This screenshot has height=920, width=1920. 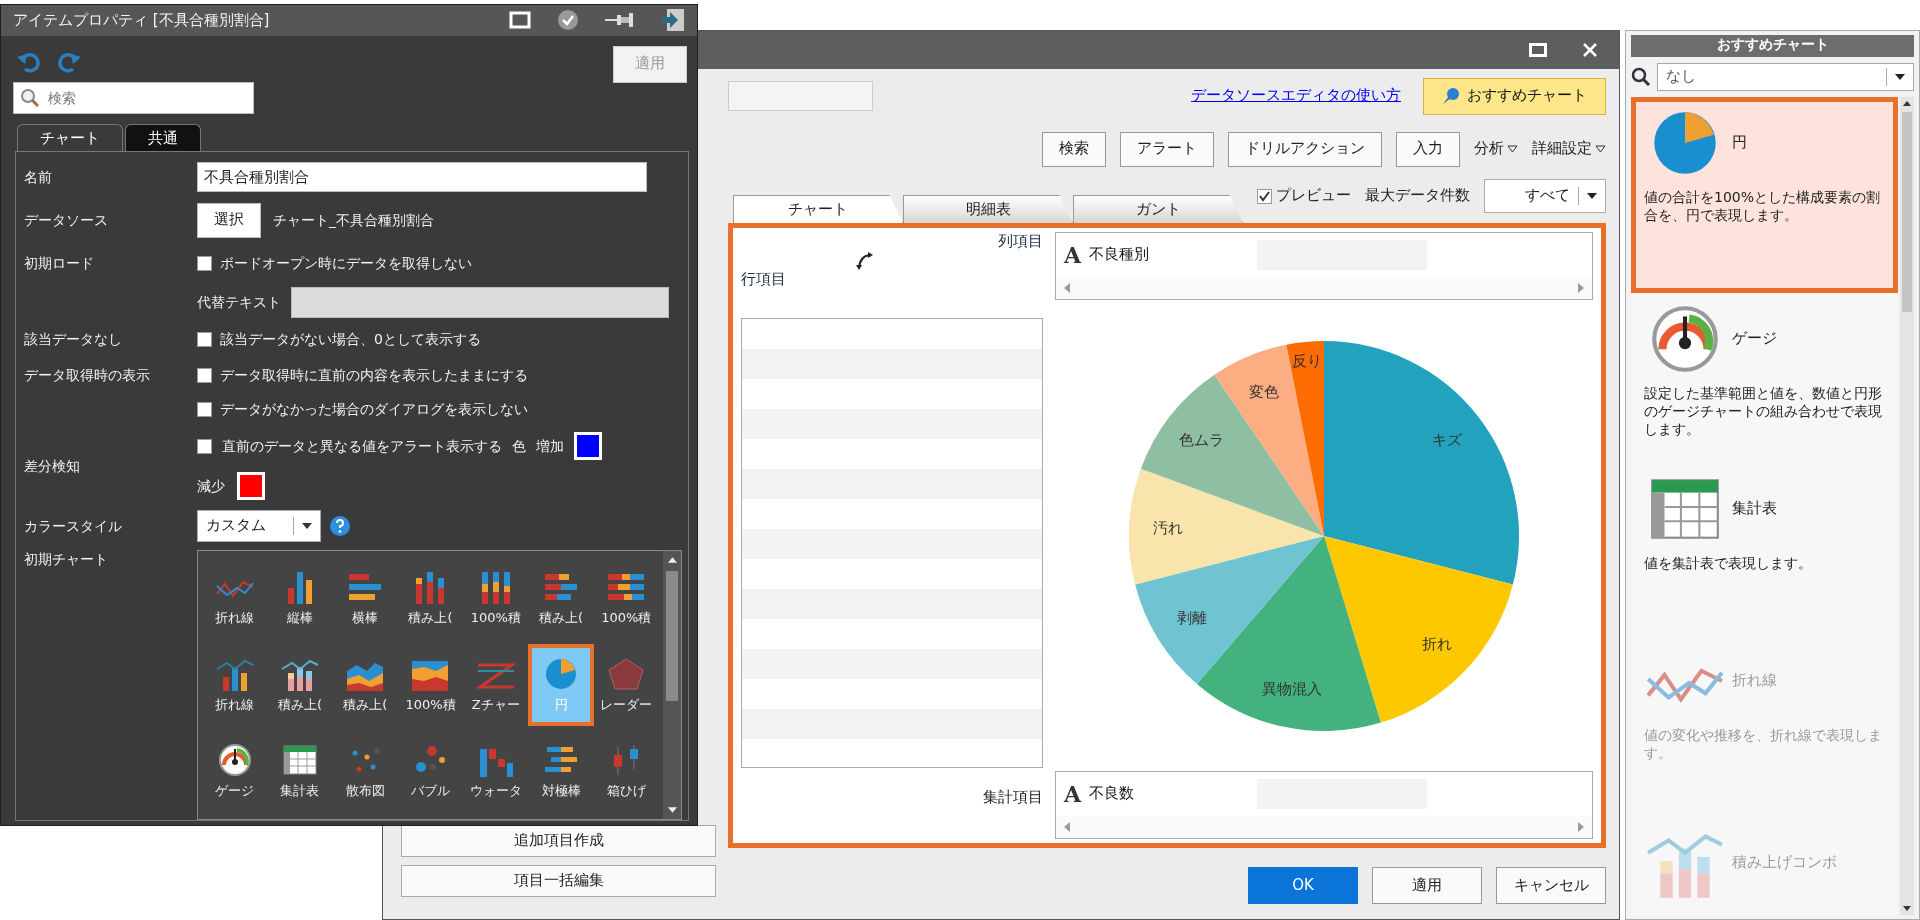 What do you see at coordinates (163, 137) in the screenshot?
I see `tab: 共通` at bounding box center [163, 137].